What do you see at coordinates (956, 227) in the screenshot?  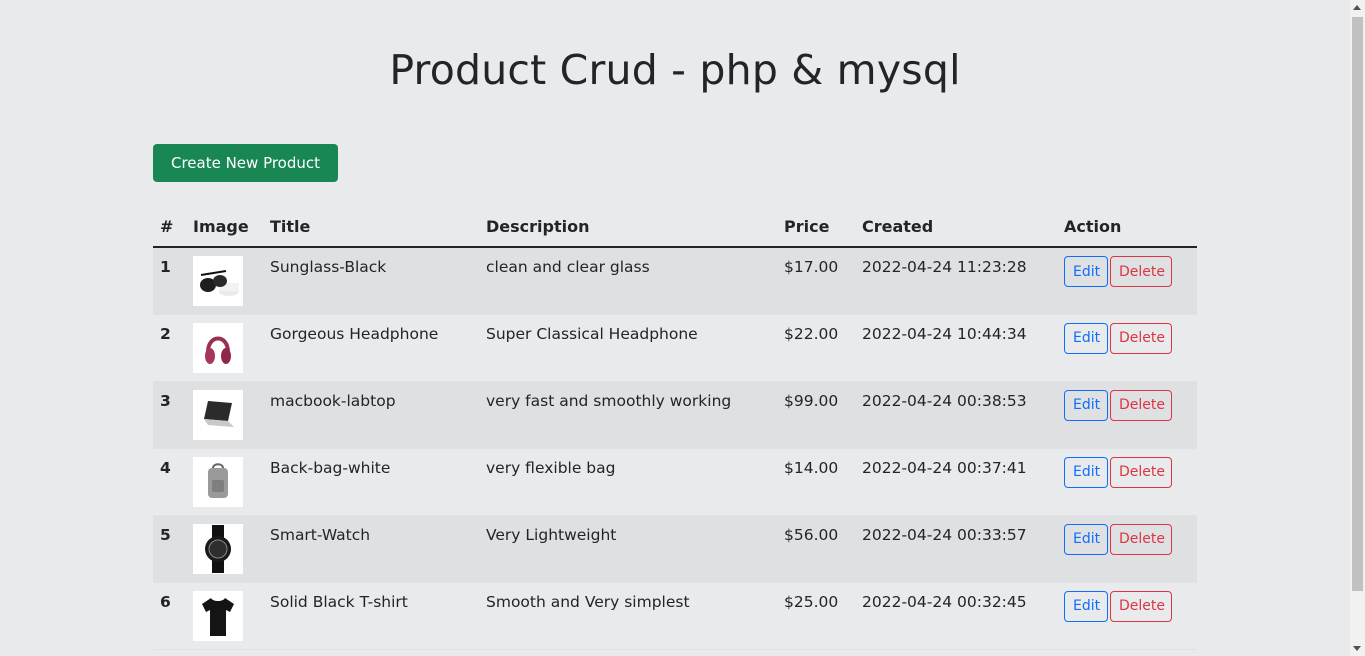 I see `header-created: Created` at bounding box center [956, 227].